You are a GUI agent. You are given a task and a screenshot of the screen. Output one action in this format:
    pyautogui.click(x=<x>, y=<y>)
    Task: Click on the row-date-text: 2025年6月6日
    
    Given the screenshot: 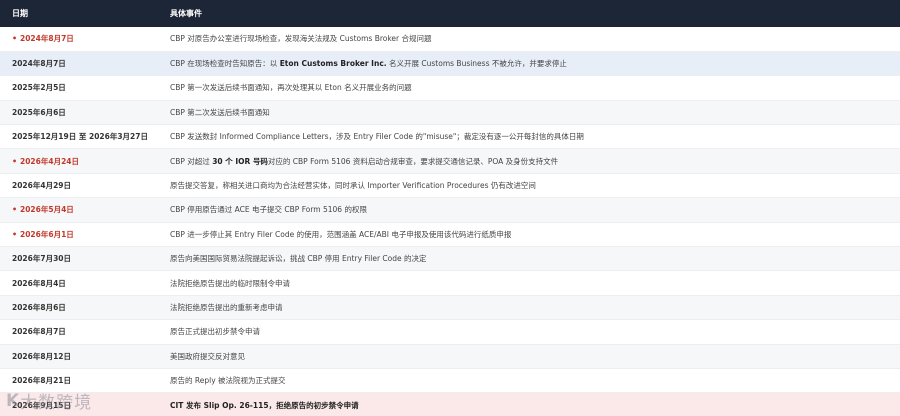 What is the action you would take?
    pyautogui.click(x=39, y=112)
    